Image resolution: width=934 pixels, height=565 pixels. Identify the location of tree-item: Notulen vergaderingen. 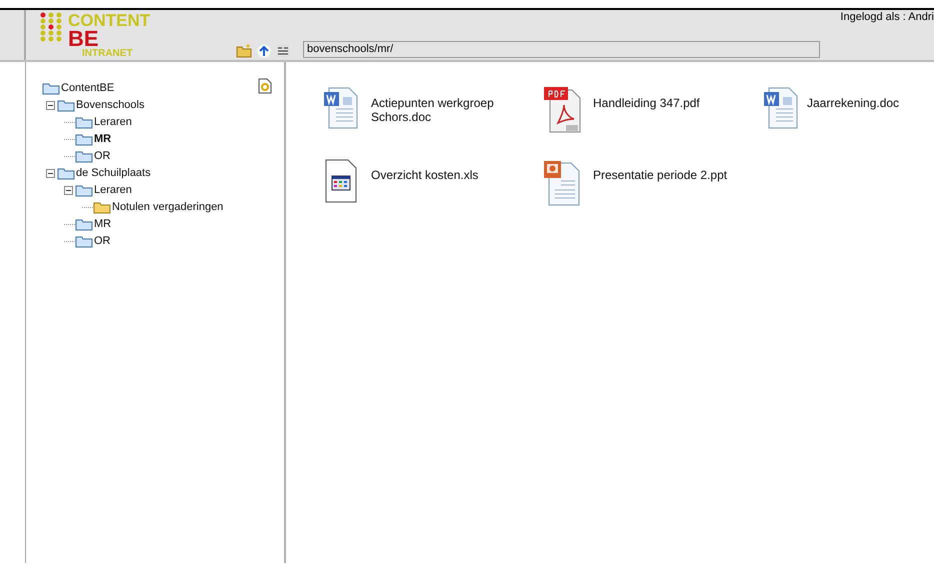
(168, 207).